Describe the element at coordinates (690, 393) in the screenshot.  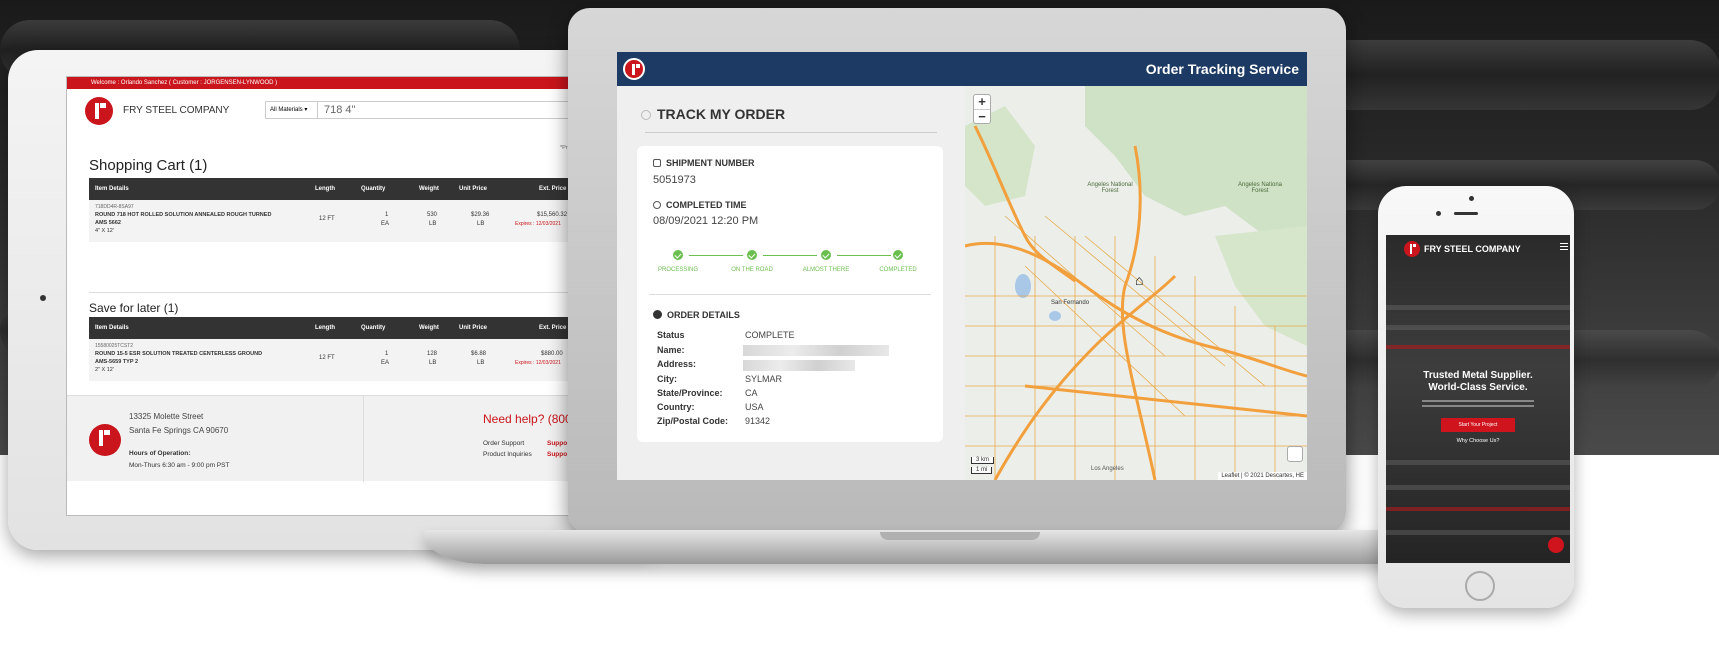
I see `state-label: State/Province:` at that location.